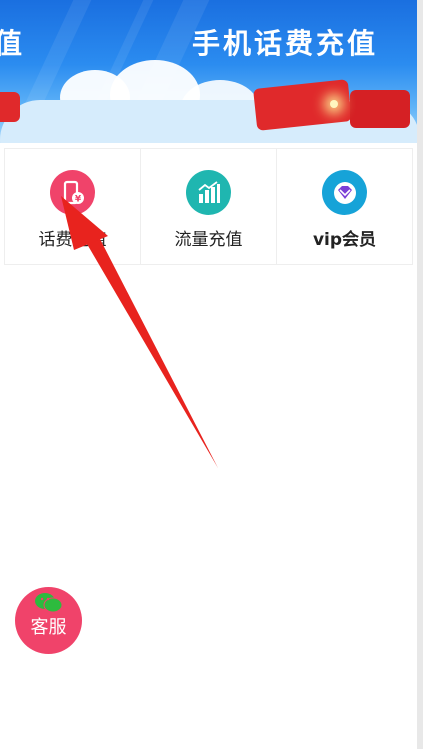  I want to click on bar-chart-icon, so click(208, 192).